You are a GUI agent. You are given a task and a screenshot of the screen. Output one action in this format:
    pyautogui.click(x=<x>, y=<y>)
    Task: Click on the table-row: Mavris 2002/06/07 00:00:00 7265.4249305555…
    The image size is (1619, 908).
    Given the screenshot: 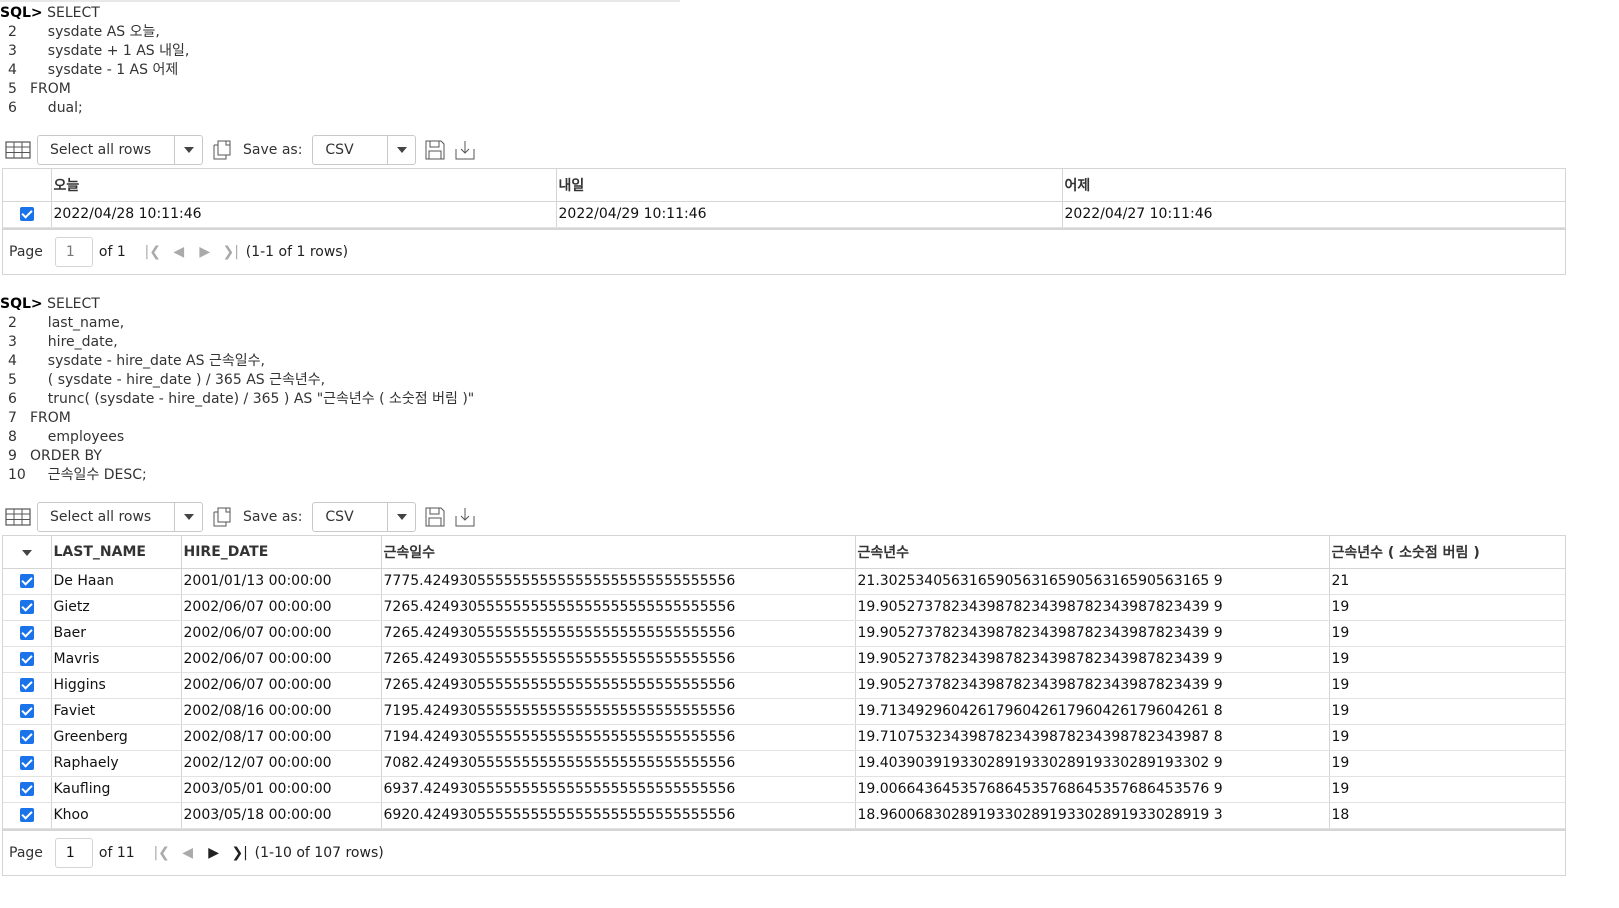 What is the action you would take?
    pyautogui.click(x=784, y=659)
    